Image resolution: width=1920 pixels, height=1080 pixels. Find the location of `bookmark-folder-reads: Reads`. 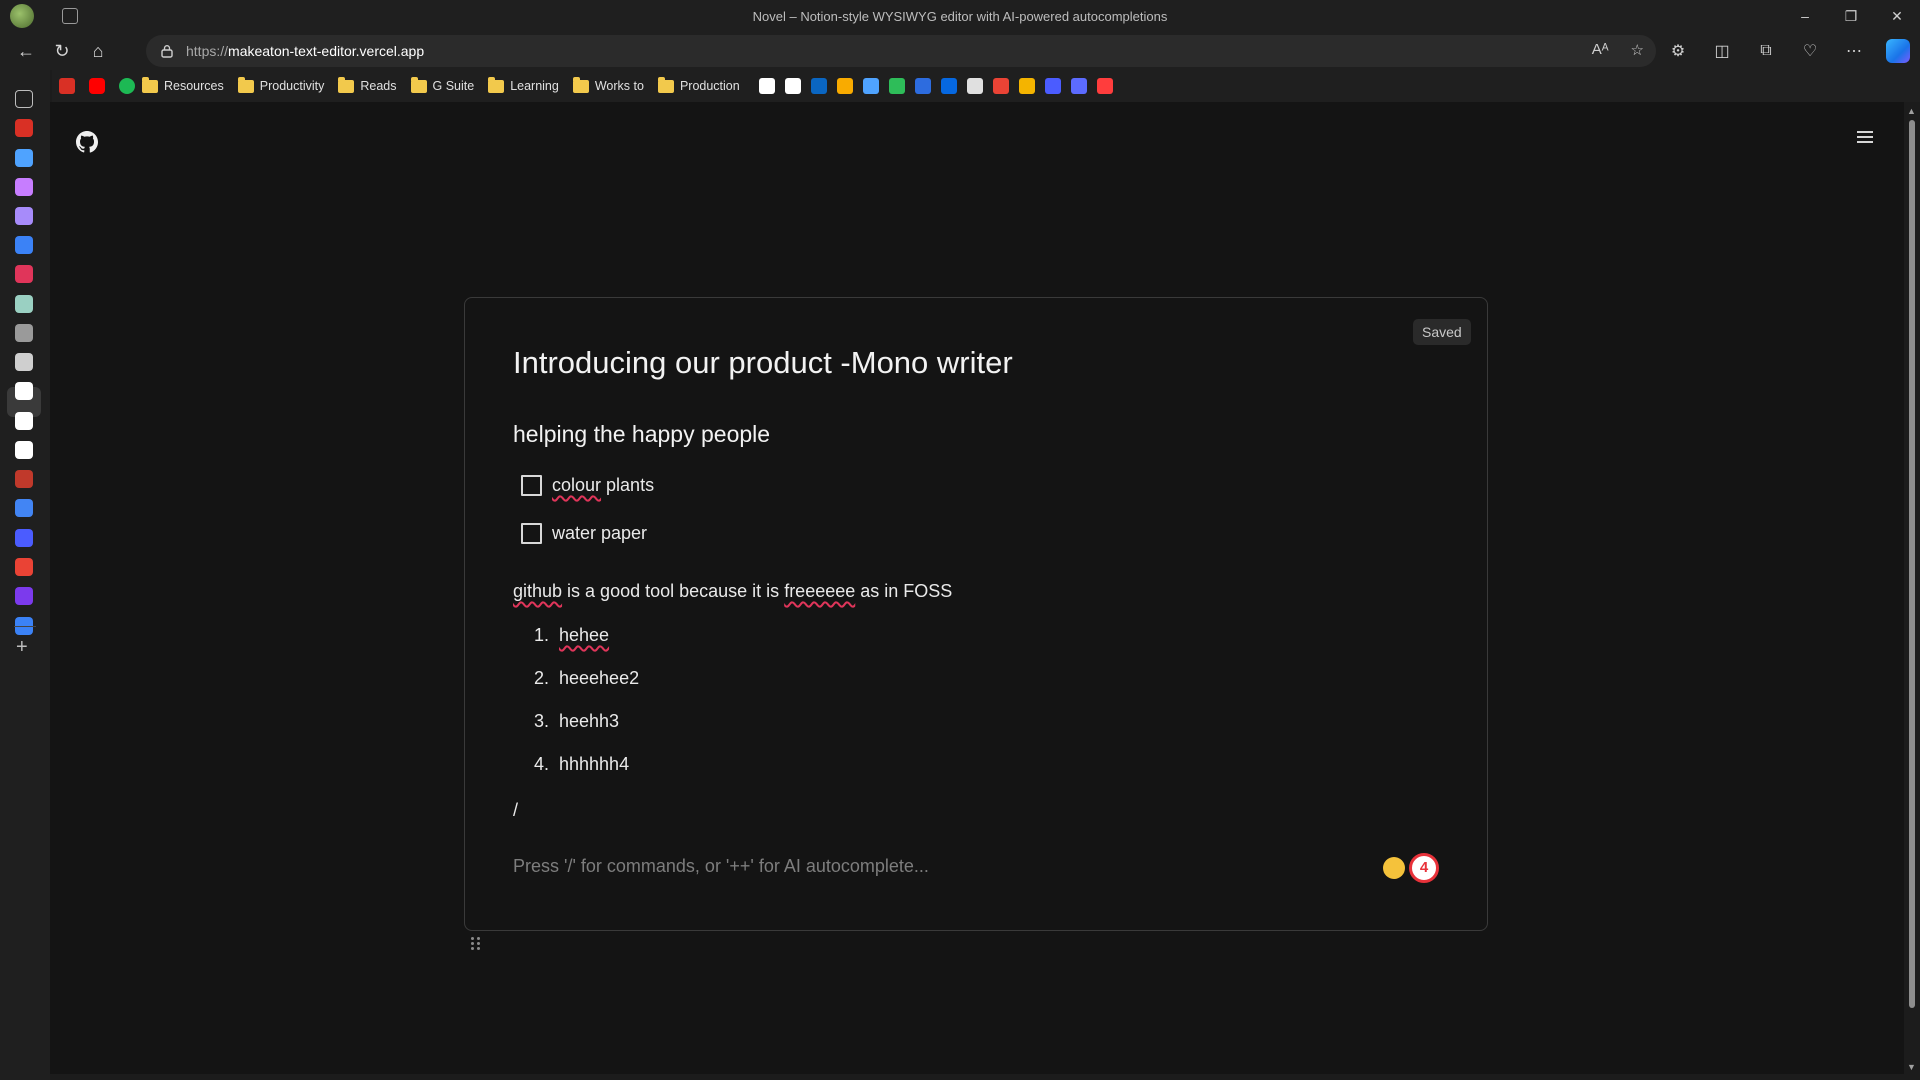

bookmark-folder-reads: Reads is located at coordinates (367, 84).